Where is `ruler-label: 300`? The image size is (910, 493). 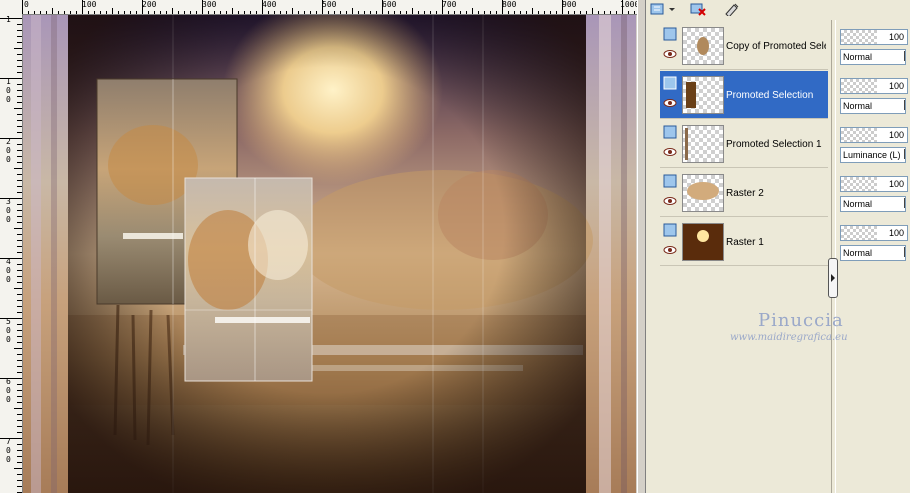 ruler-label: 300 is located at coordinates (209, 4).